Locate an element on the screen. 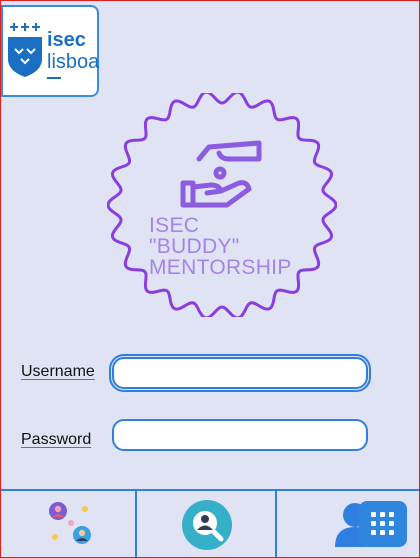 This screenshot has width=420, height=558. search-user-icon is located at coordinates (207, 525).